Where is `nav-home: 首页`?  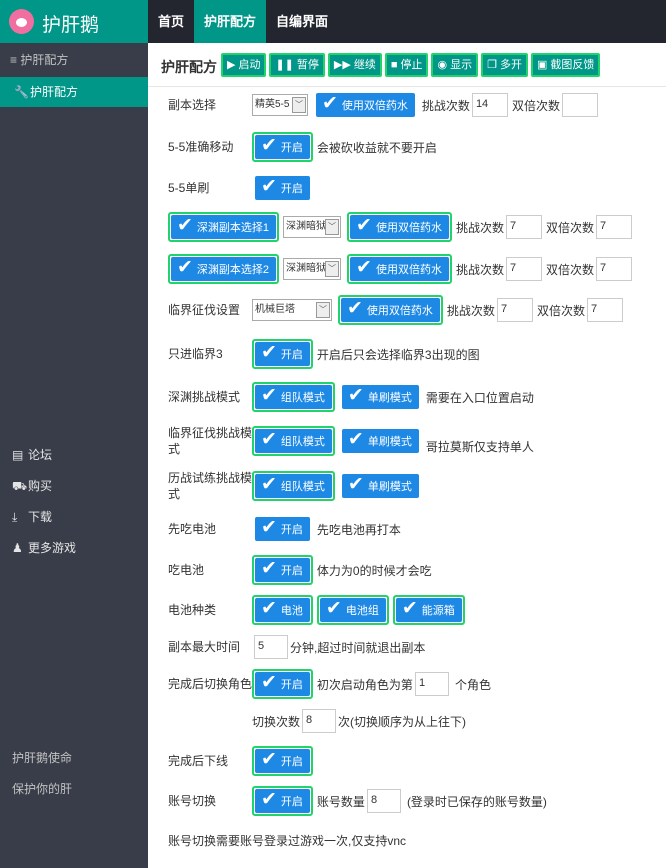 nav-home: 首页 is located at coordinates (171, 21).